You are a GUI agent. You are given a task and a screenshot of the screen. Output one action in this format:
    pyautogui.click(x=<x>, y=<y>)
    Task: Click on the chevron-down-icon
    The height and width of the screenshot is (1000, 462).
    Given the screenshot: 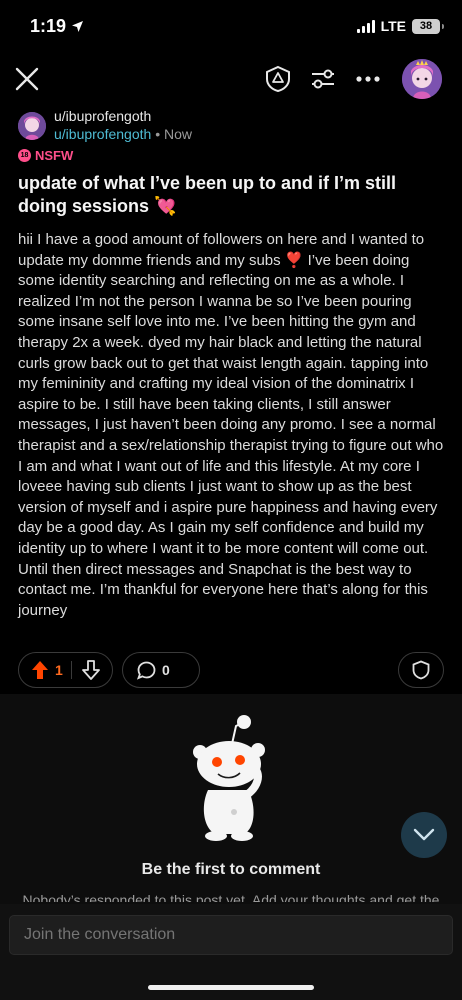 What is the action you would take?
    pyautogui.click(x=424, y=834)
    